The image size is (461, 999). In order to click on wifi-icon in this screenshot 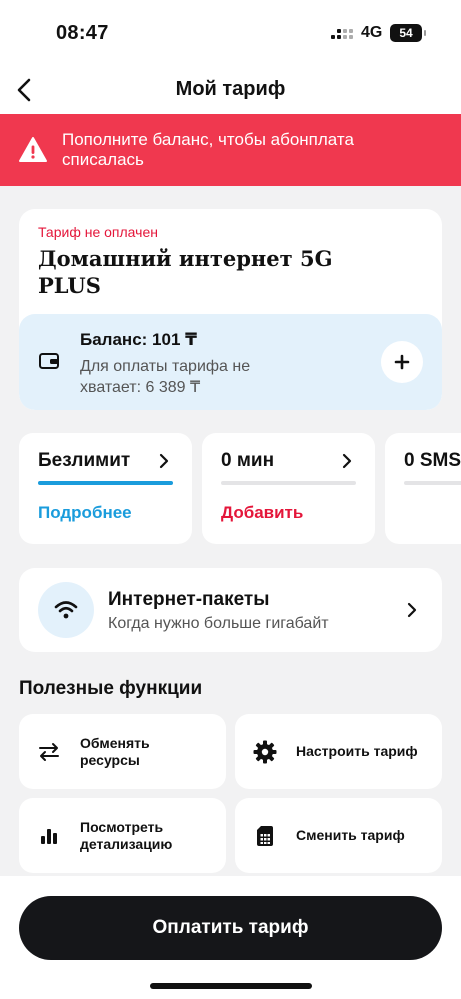, I will do `click(66, 610)`.